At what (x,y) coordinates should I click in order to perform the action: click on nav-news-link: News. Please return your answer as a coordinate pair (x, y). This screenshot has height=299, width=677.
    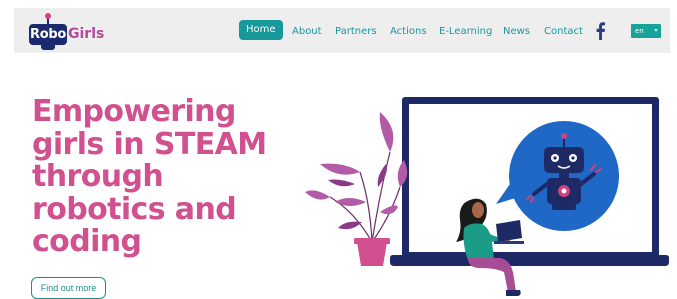
    Looking at the image, I should click on (516, 31).